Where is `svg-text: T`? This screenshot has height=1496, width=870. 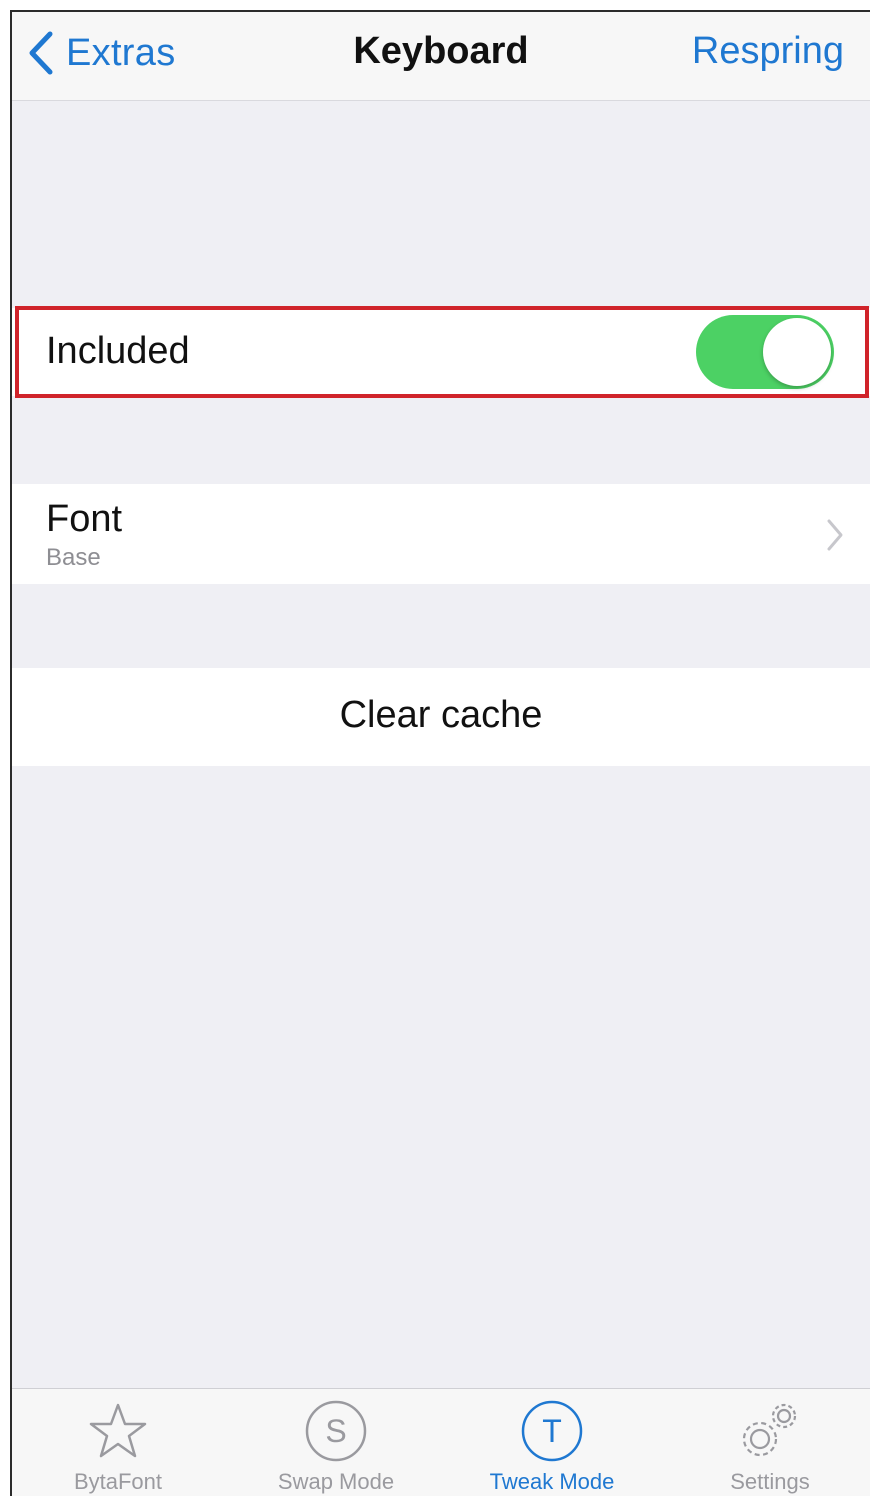
svg-text: T is located at coordinates (552, 1431).